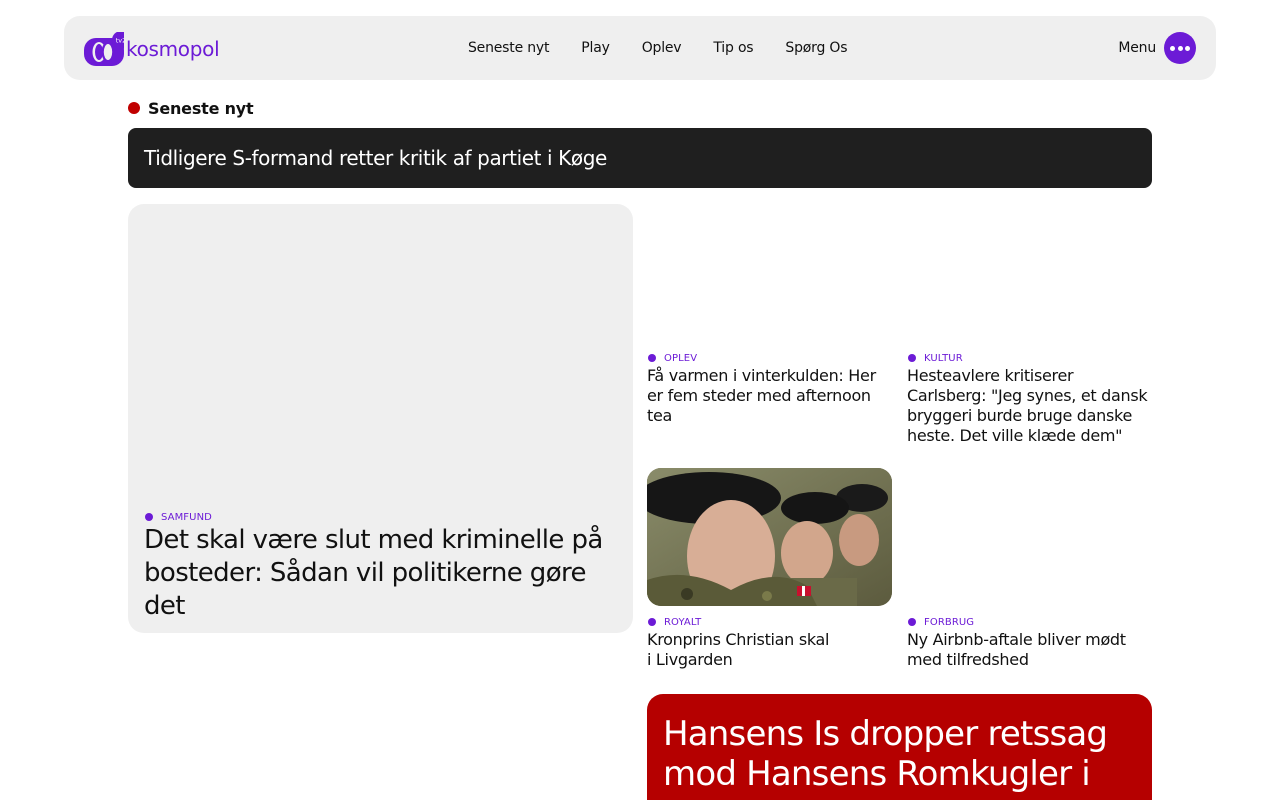 The width and height of the screenshot is (1280, 800). I want to click on article-image-soldiers, so click(769, 537).